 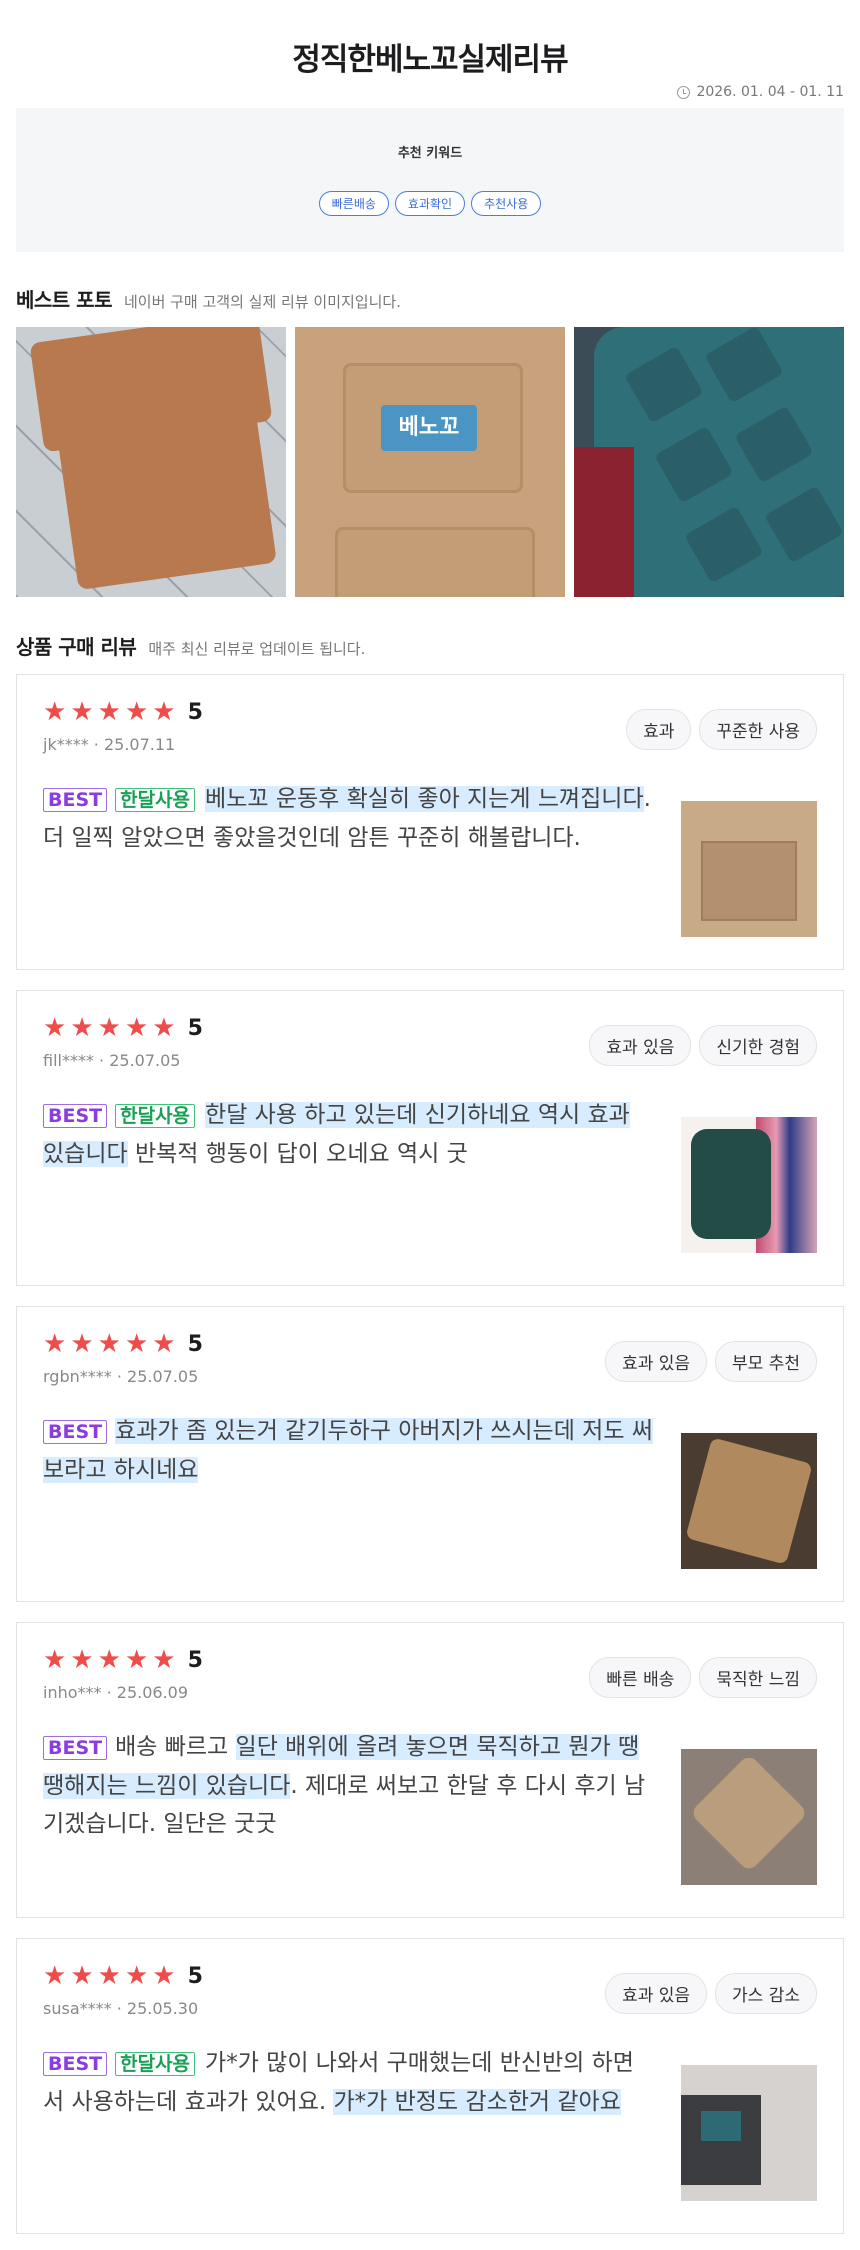 I want to click on reviewer-id: inho***, so click(x=72, y=1692).